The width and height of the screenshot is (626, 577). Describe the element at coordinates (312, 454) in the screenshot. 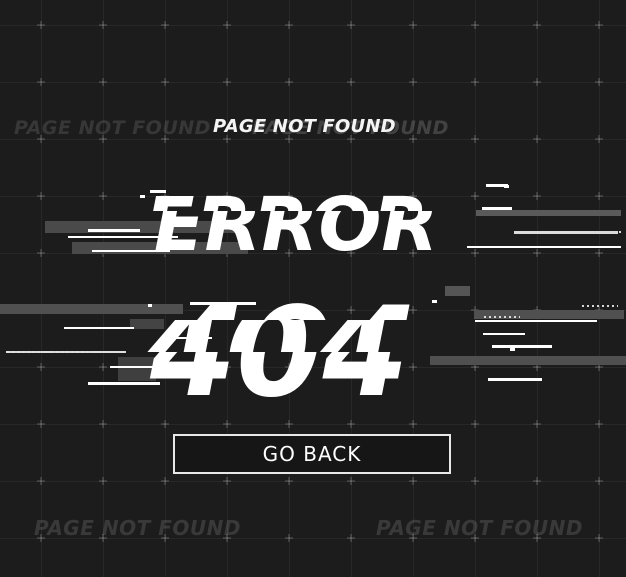

I see `go-back-button: GO BACK` at that location.